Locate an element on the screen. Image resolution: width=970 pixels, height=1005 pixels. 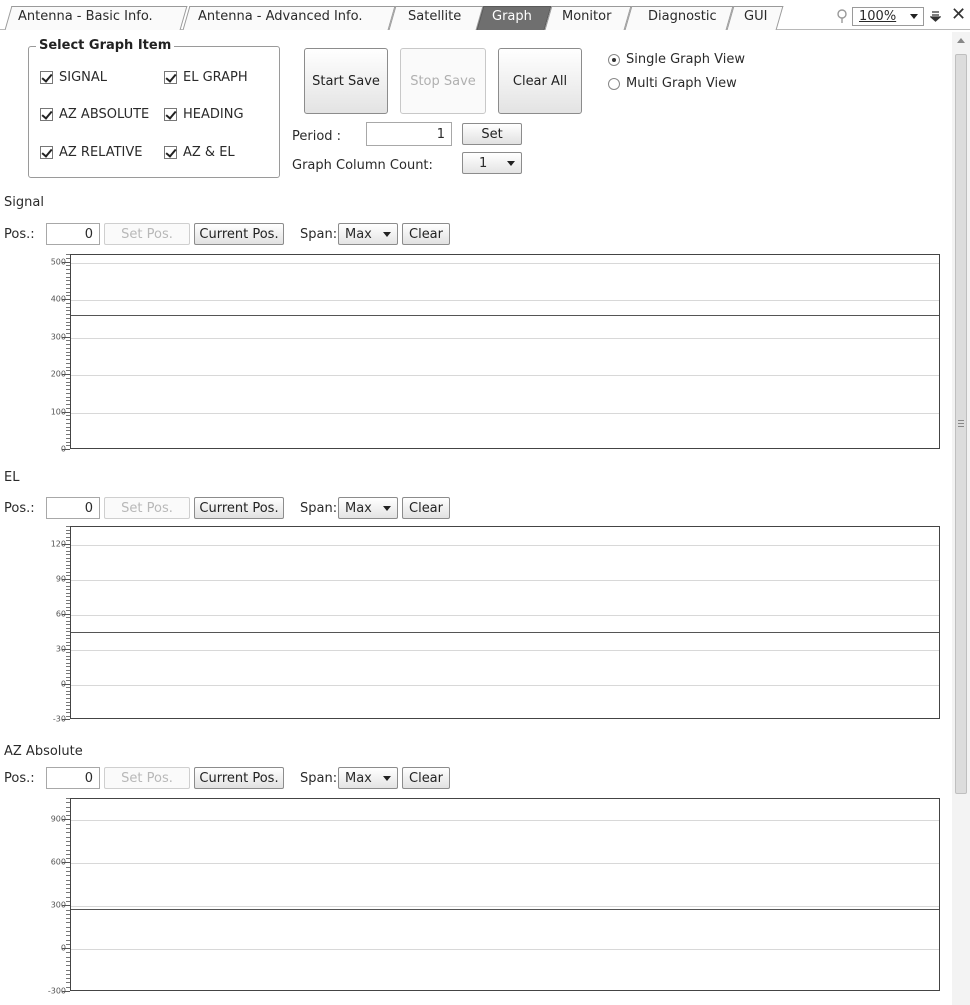
el-clear-button: Clear is located at coordinates (426, 508).